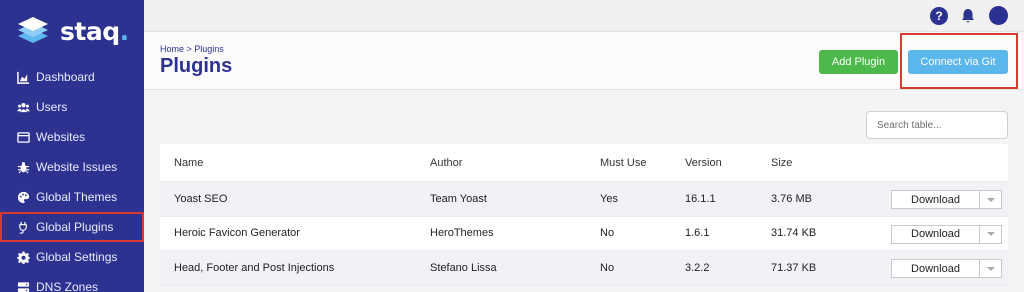 The image size is (1024, 292). What do you see at coordinates (584, 163) in the screenshot?
I see `table-header: Name Author Must Use Version Size` at bounding box center [584, 163].